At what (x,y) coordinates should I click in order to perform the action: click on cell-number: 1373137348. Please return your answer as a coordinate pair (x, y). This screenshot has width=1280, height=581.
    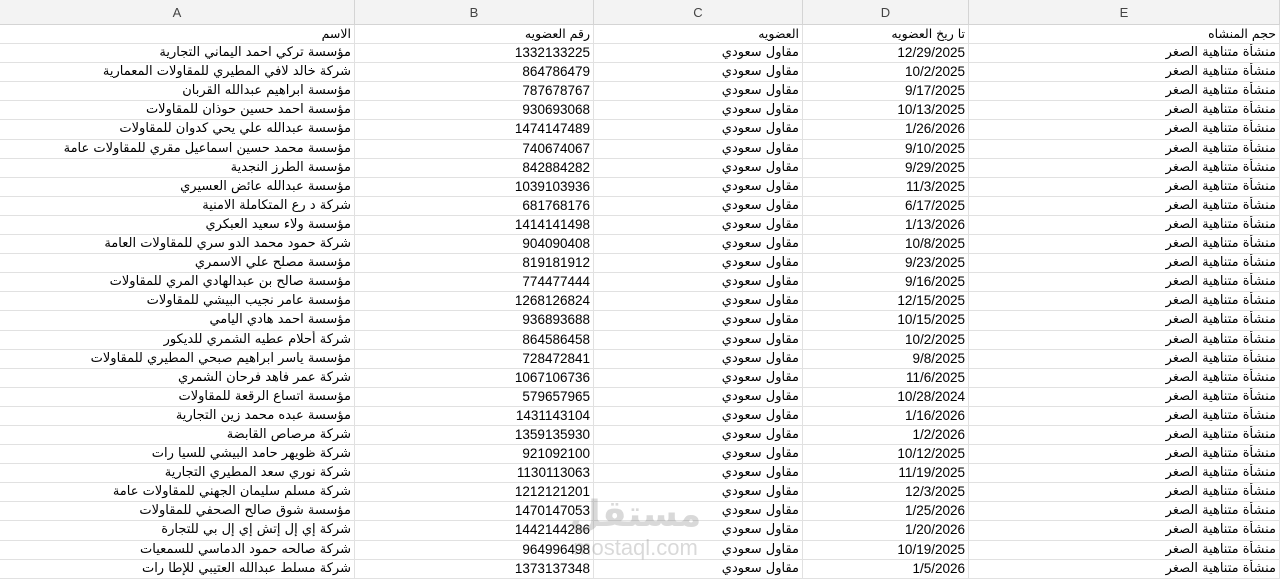
    Looking at the image, I should click on (474, 568).